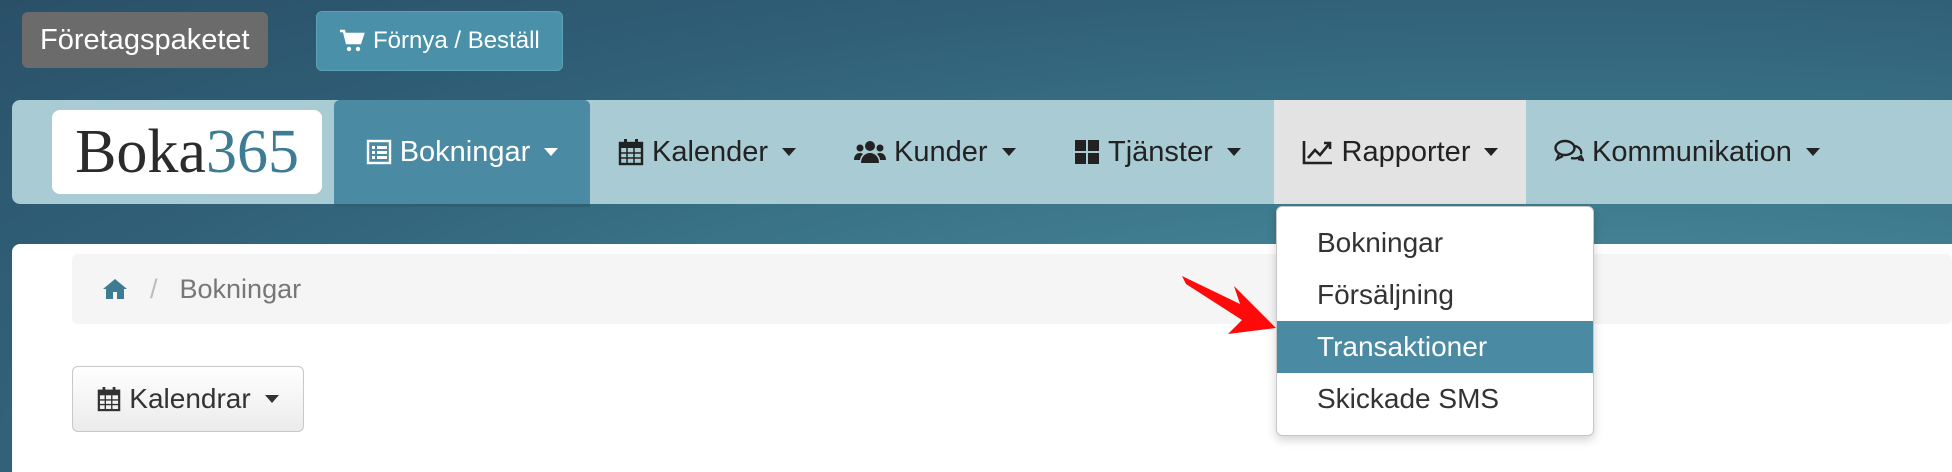 The height and width of the screenshot is (472, 1952). I want to click on menu-item-skickade-sms: Skickade SMS, so click(1435, 399).